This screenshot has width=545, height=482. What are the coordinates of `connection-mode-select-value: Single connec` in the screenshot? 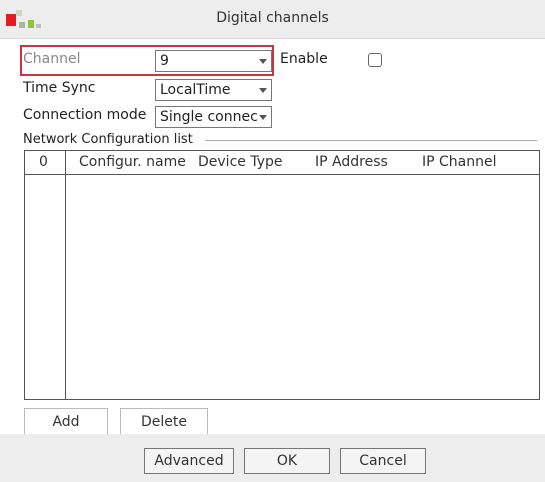 It's located at (209, 117).